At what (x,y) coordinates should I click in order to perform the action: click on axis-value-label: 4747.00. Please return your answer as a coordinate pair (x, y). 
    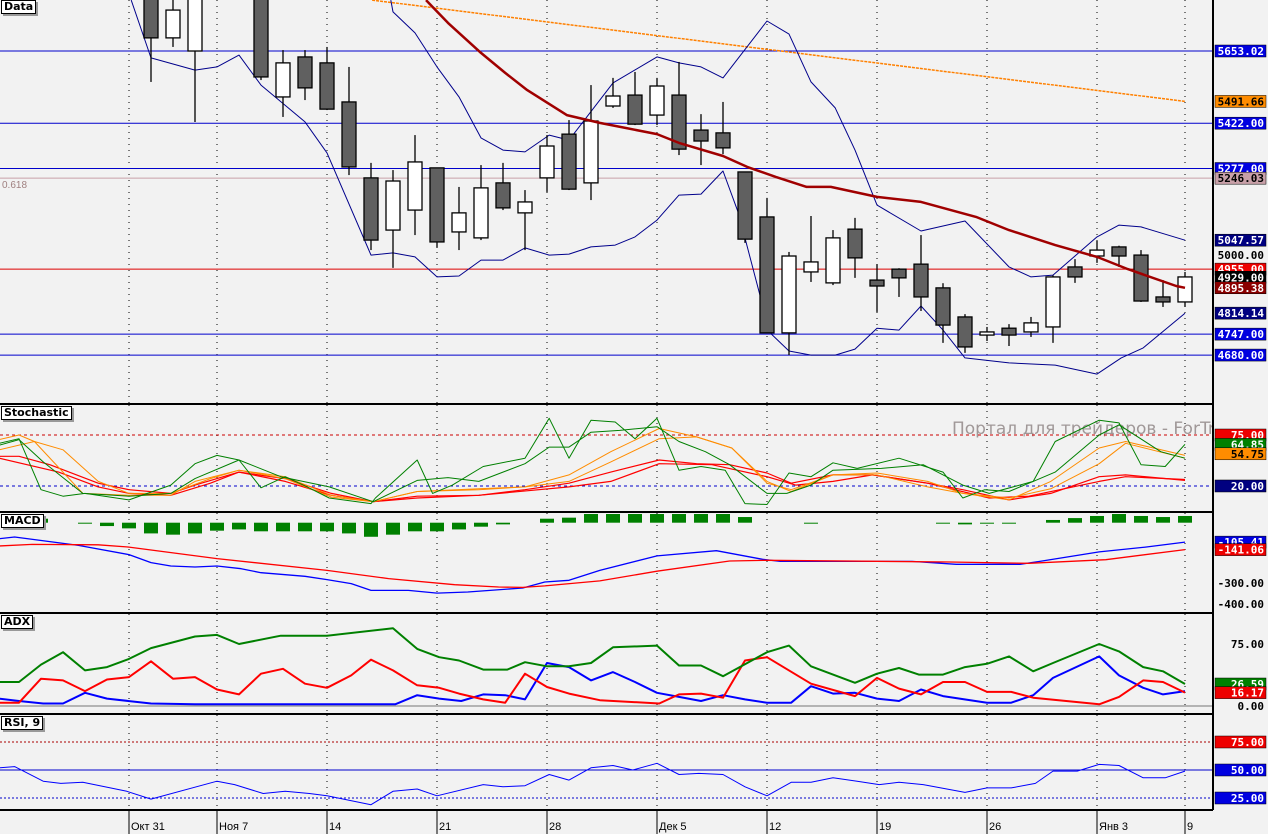
    Looking at the image, I should click on (1240, 334).